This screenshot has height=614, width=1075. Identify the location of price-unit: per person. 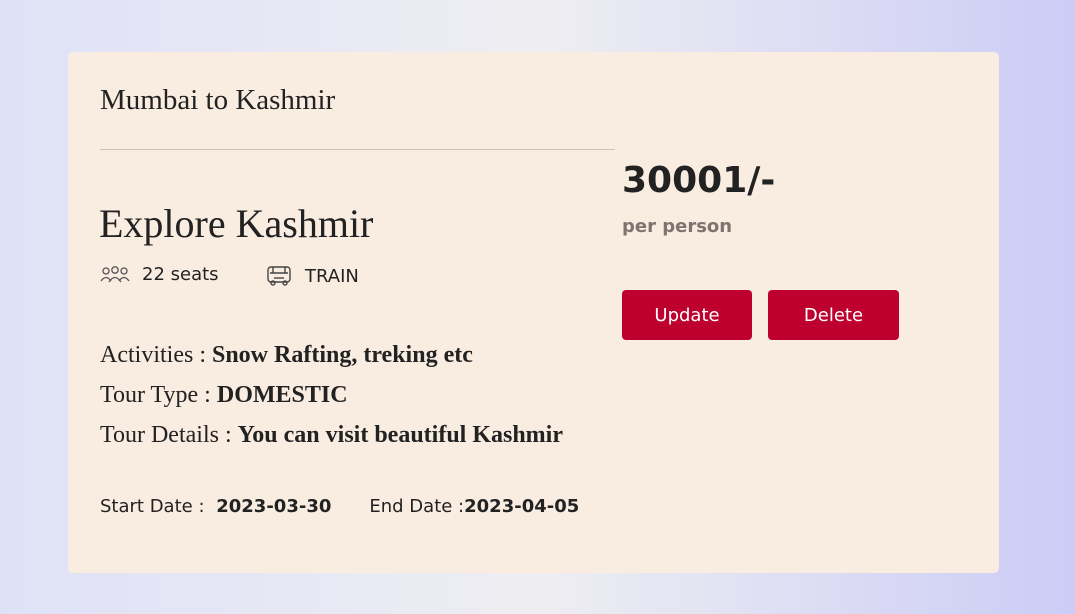
(677, 226).